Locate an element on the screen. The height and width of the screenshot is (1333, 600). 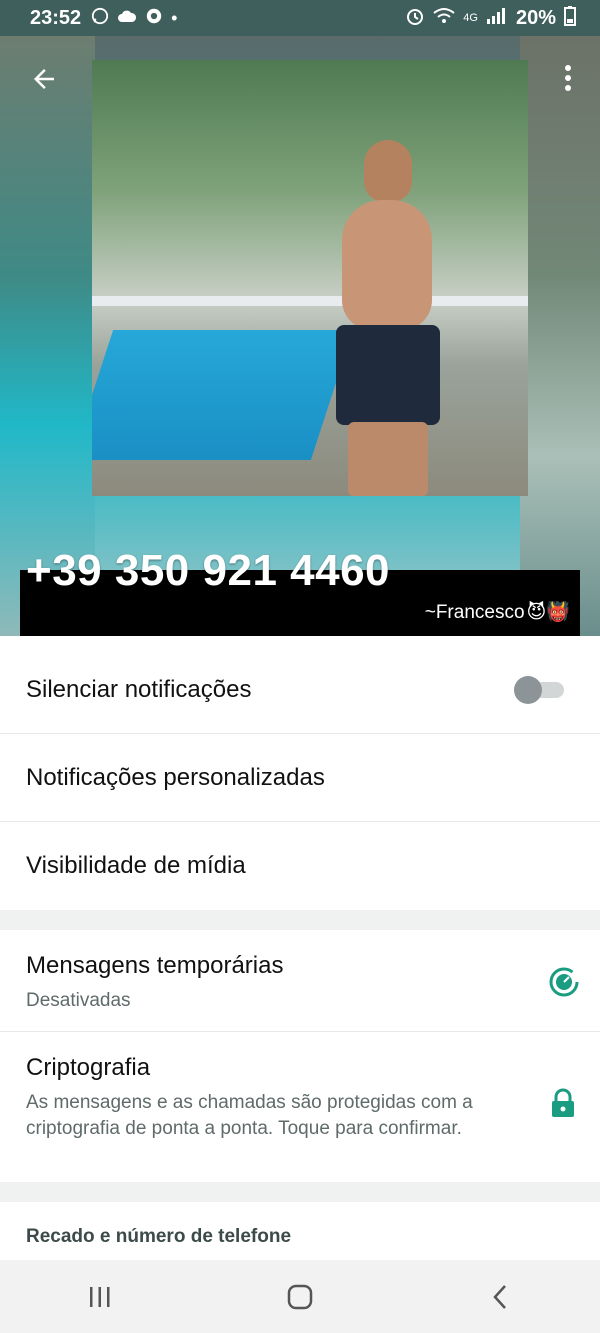
encryption-label: Criptografia is located at coordinates (88, 1067).